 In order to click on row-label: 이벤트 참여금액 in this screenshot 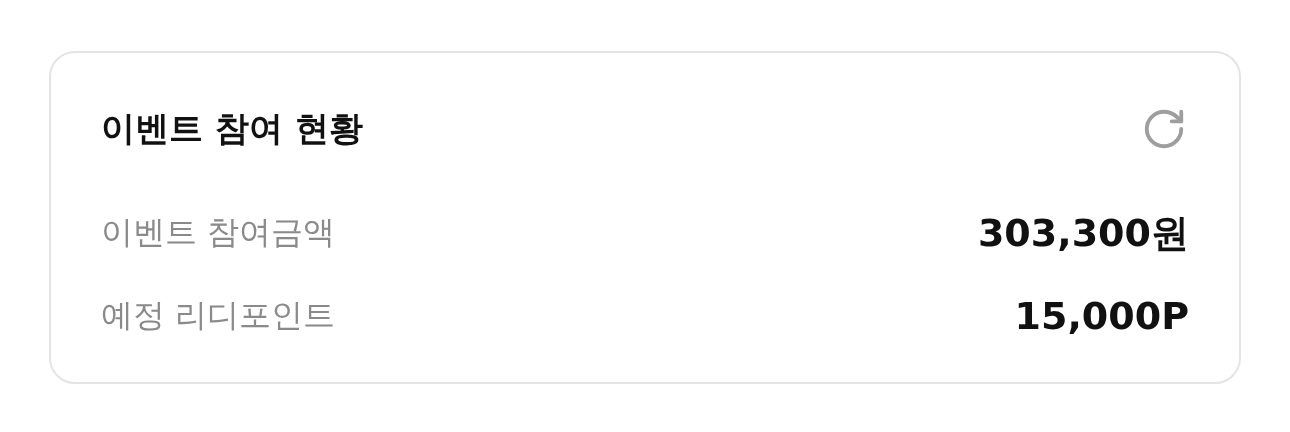, I will do `click(218, 232)`.